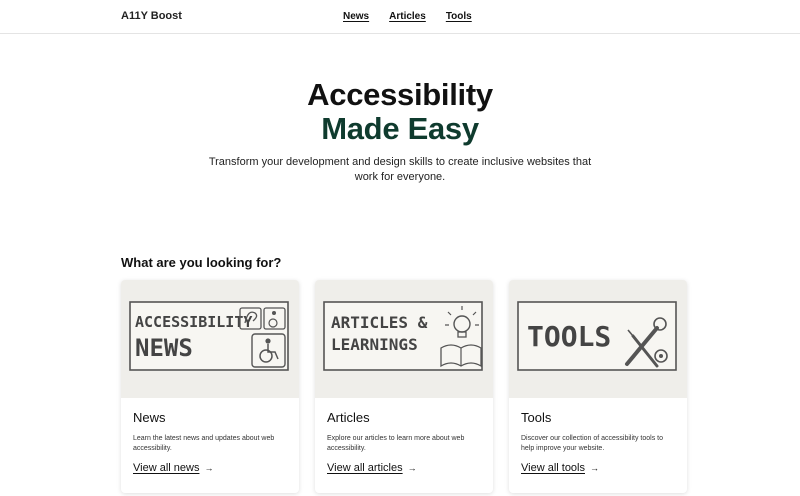 The height and width of the screenshot is (496, 800). I want to click on view-all-tools-link: View all tools →, so click(560, 468).